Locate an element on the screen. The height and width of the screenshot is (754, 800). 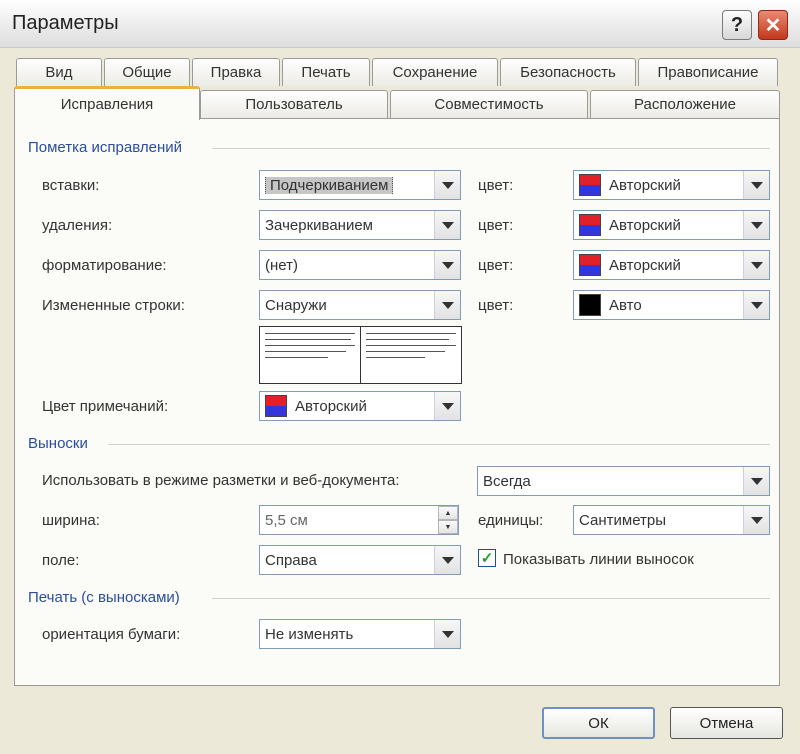
changed-lines-color-label: цвет: is located at coordinates (496, 305).